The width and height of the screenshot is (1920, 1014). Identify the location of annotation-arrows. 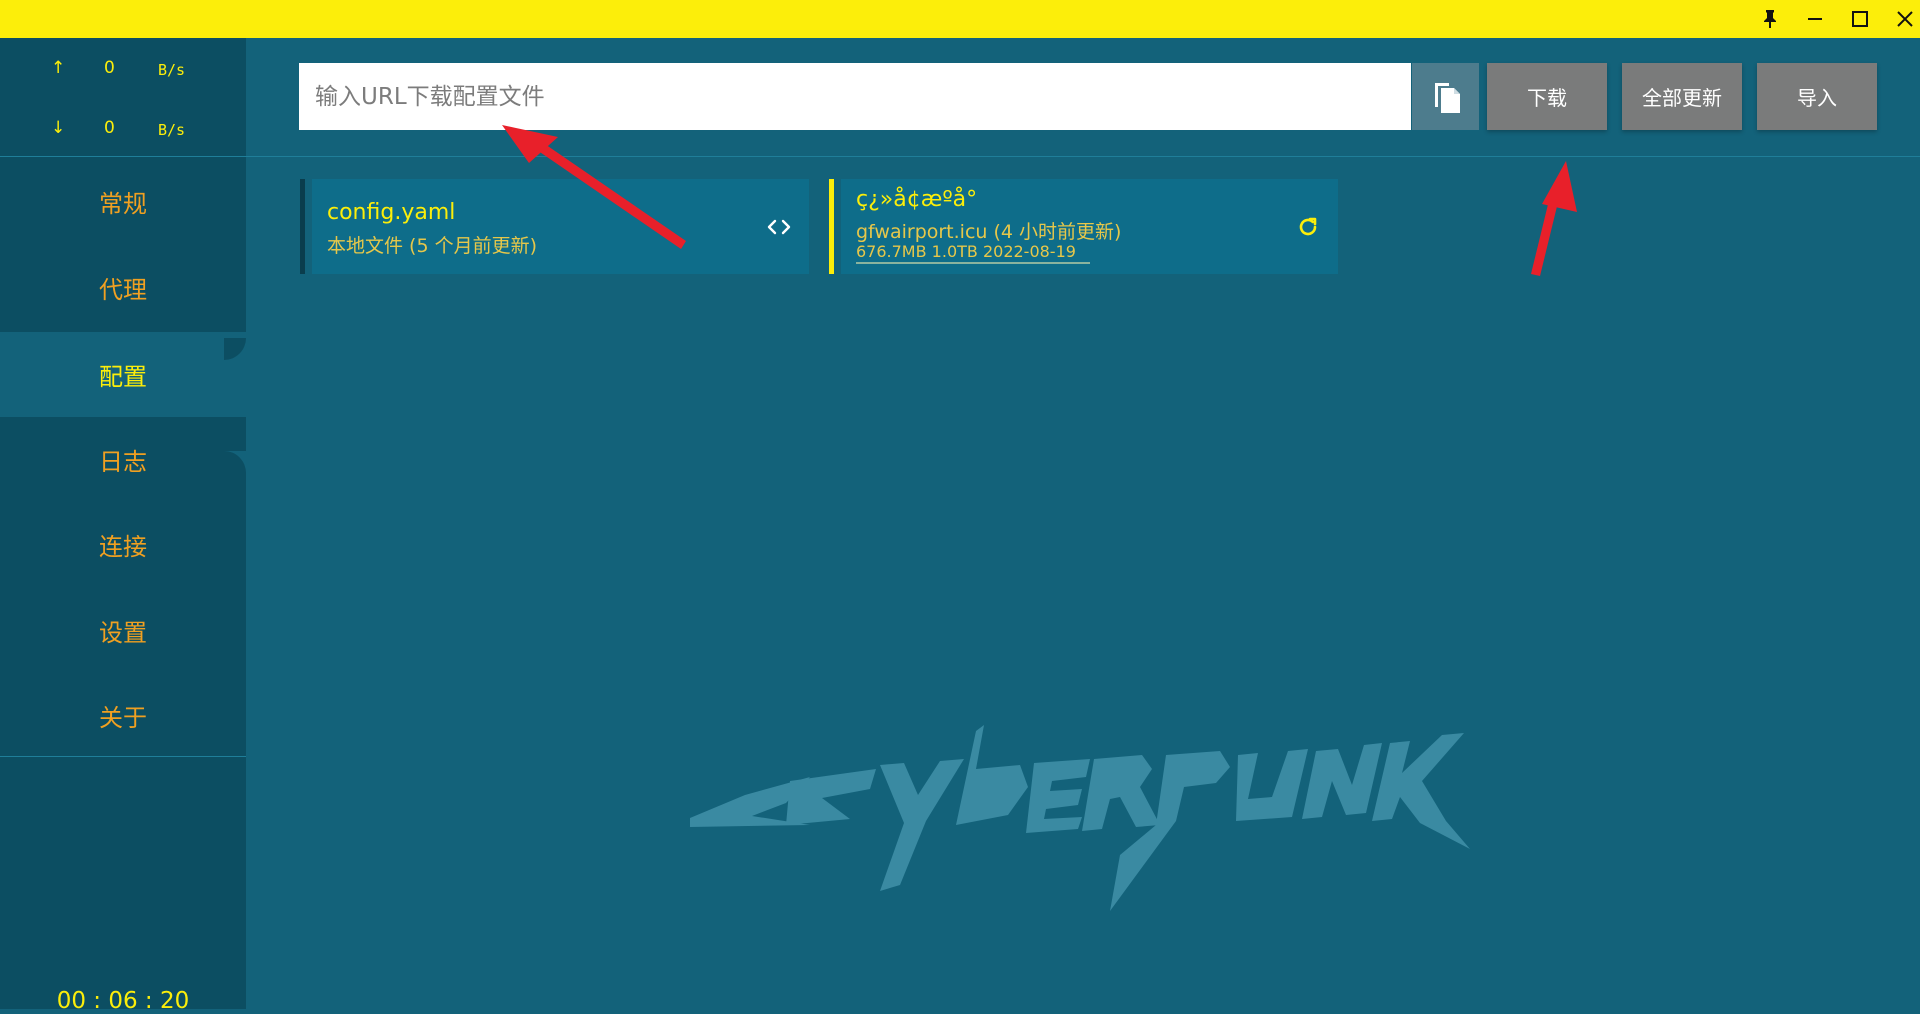
(1039, 200).